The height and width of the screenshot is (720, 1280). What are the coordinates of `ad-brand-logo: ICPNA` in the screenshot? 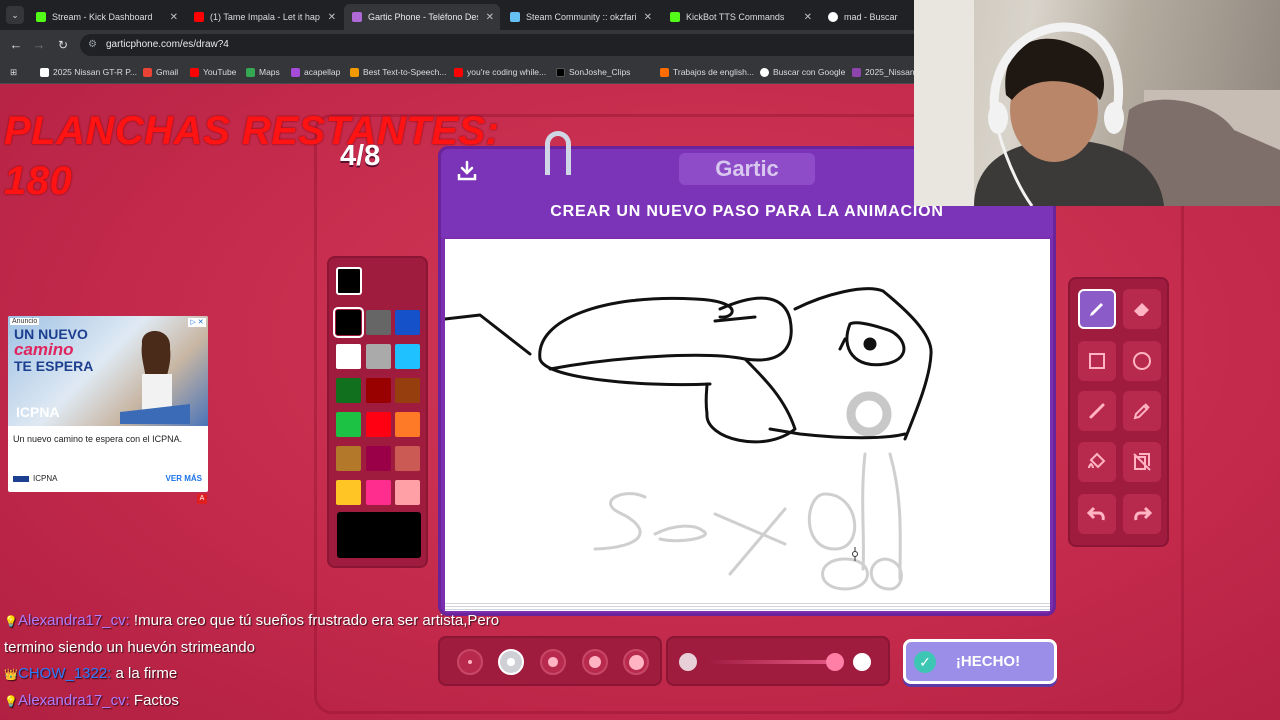 It's located at (38, 412).